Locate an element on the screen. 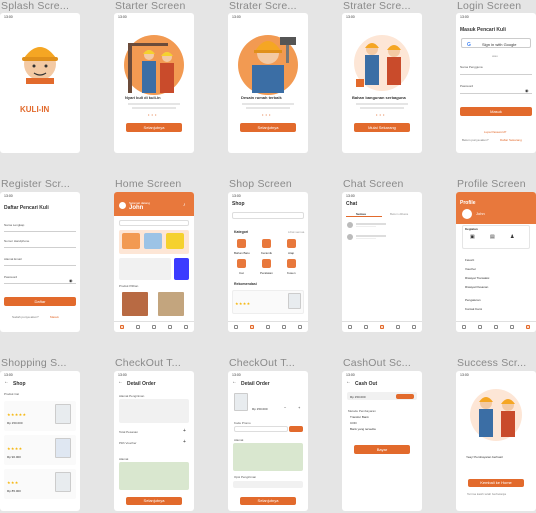 The image size is (536, 513). payment-option: COD is located at coordinates (353, 423).